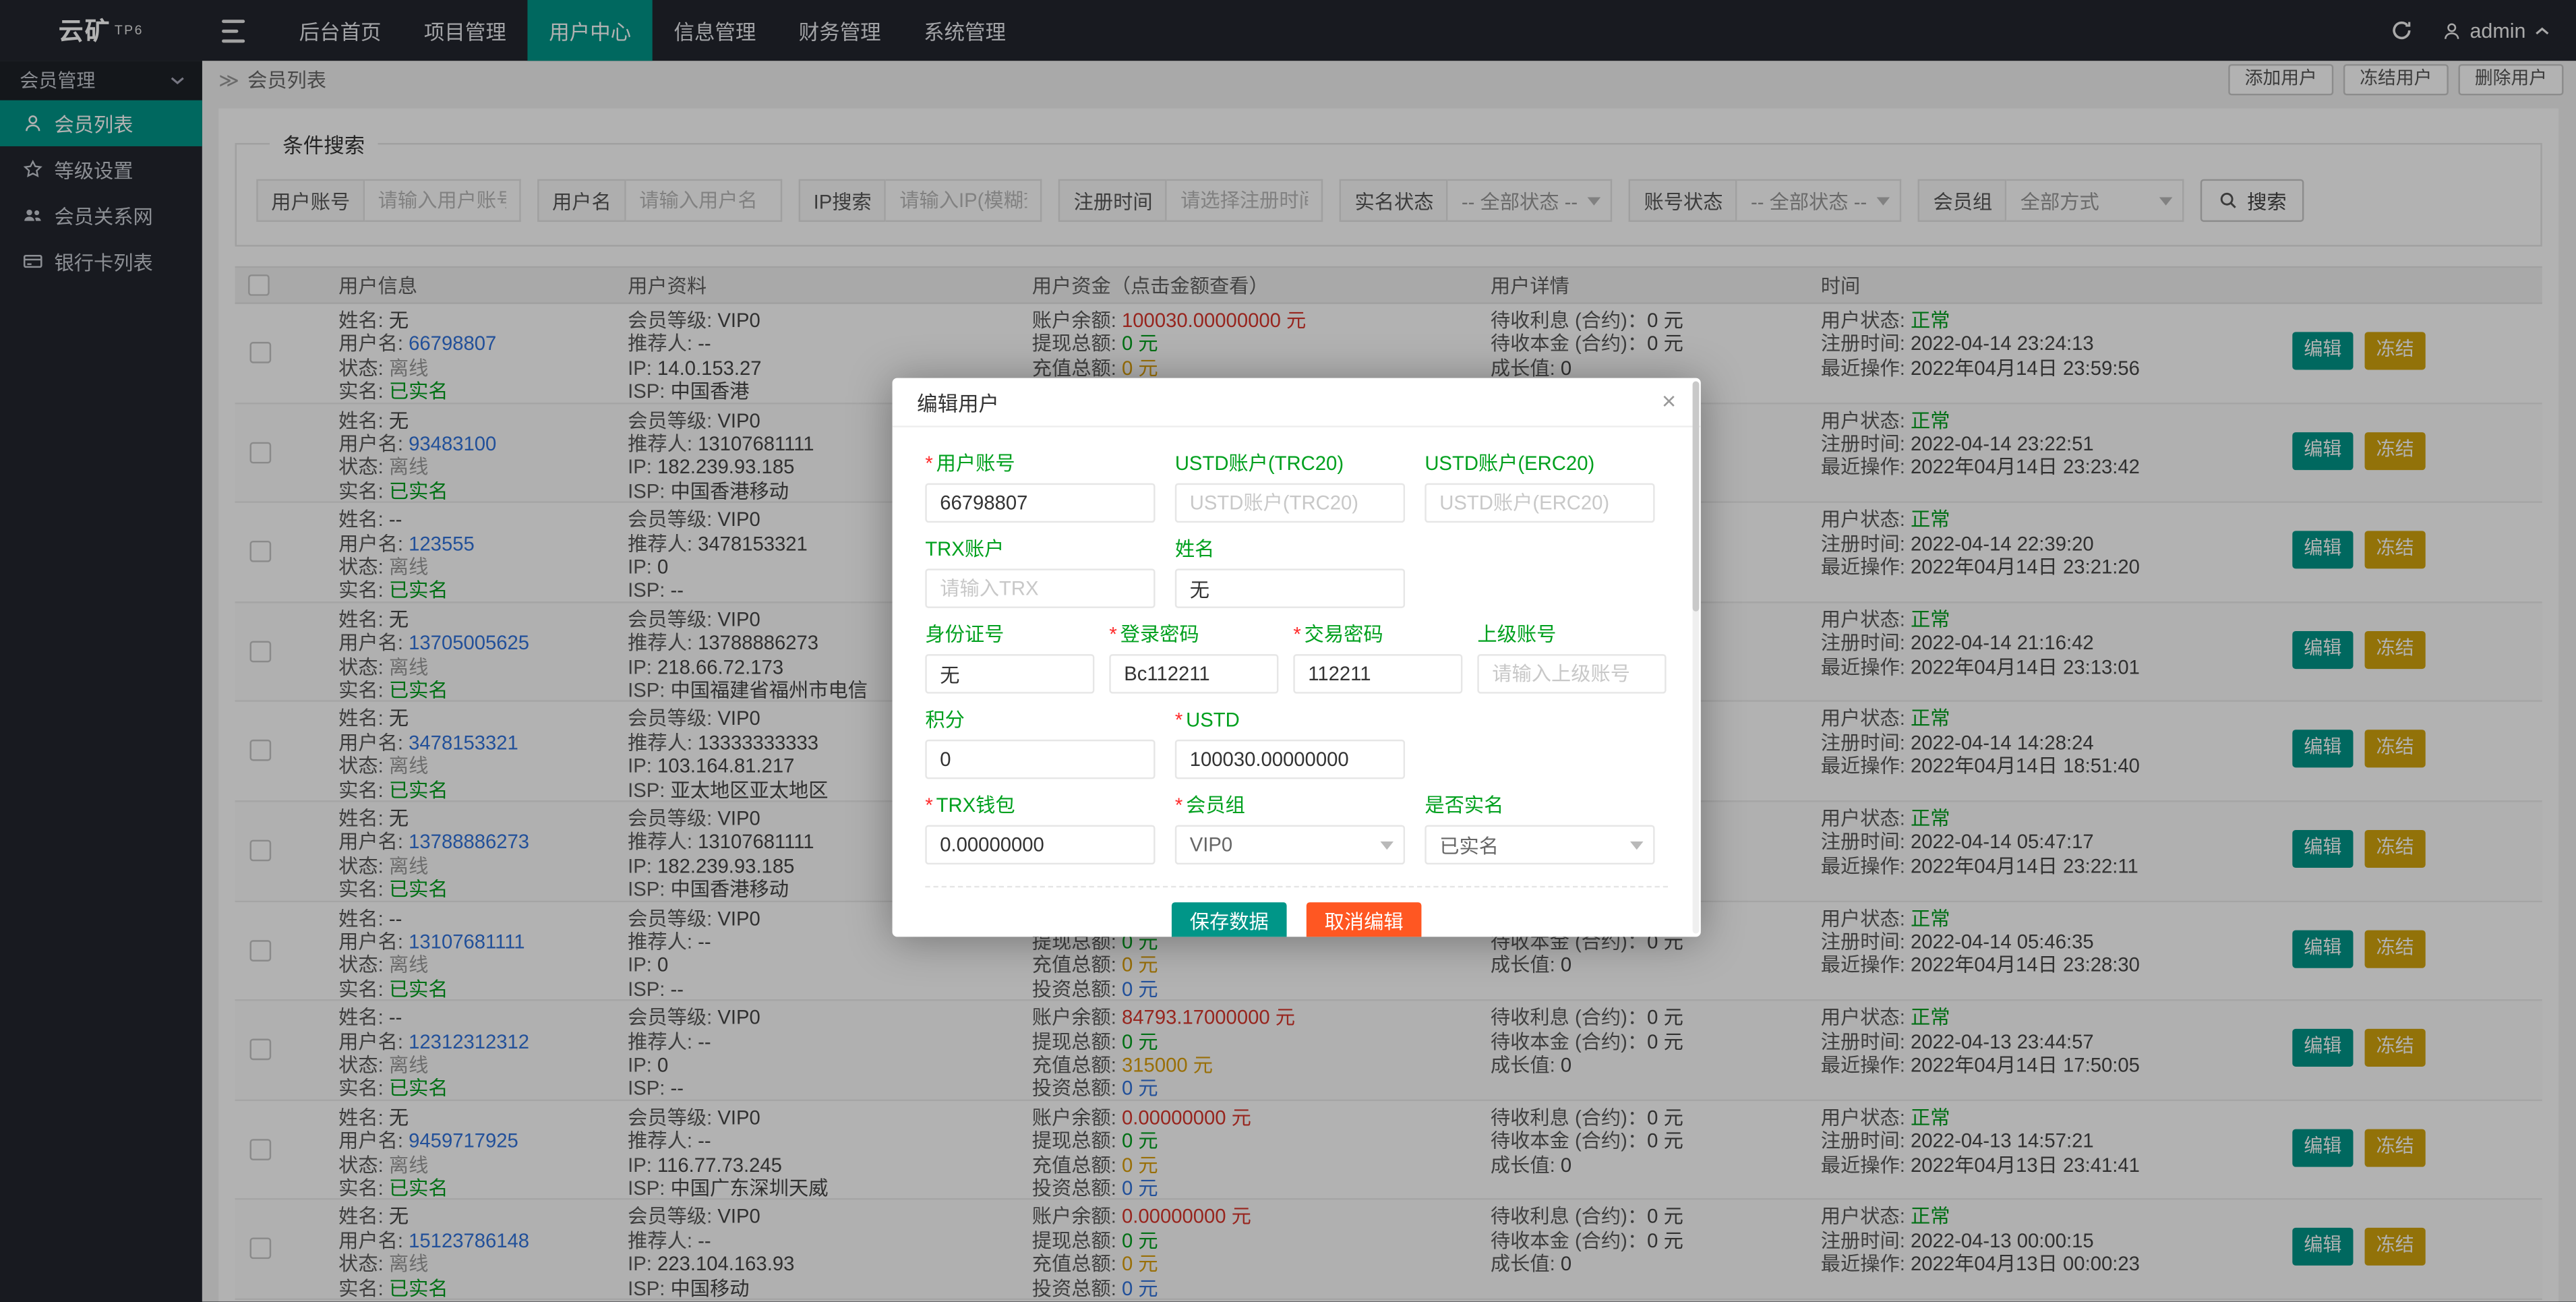  I want to click on modal-form-row: 积分 *USTD, so click(1296, 744).